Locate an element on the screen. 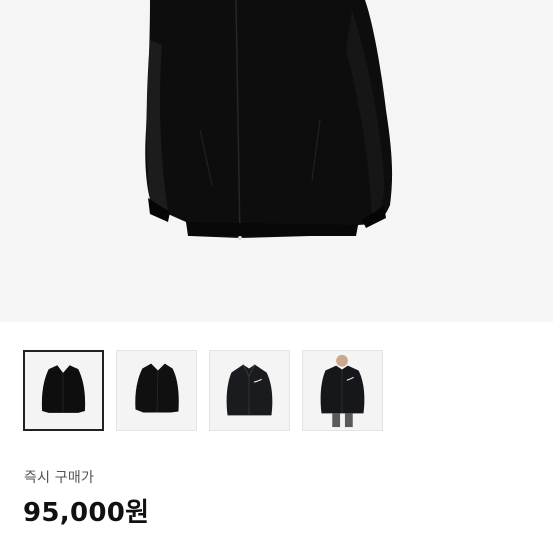 This screenshot has height=553, width=553. price-label: 즉시 구매가 is located at coordinates (59, 478).